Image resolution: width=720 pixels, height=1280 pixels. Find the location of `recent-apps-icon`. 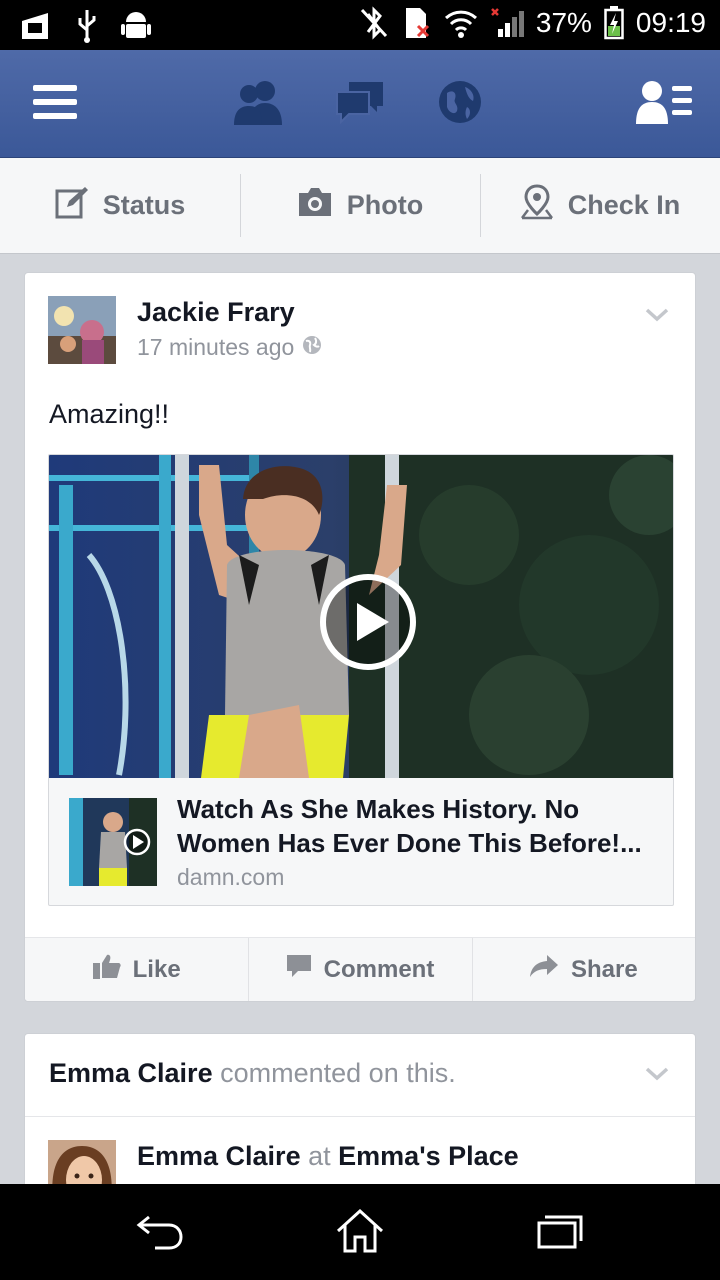

recent-apps-icon is located at coordinates (560, 1233).